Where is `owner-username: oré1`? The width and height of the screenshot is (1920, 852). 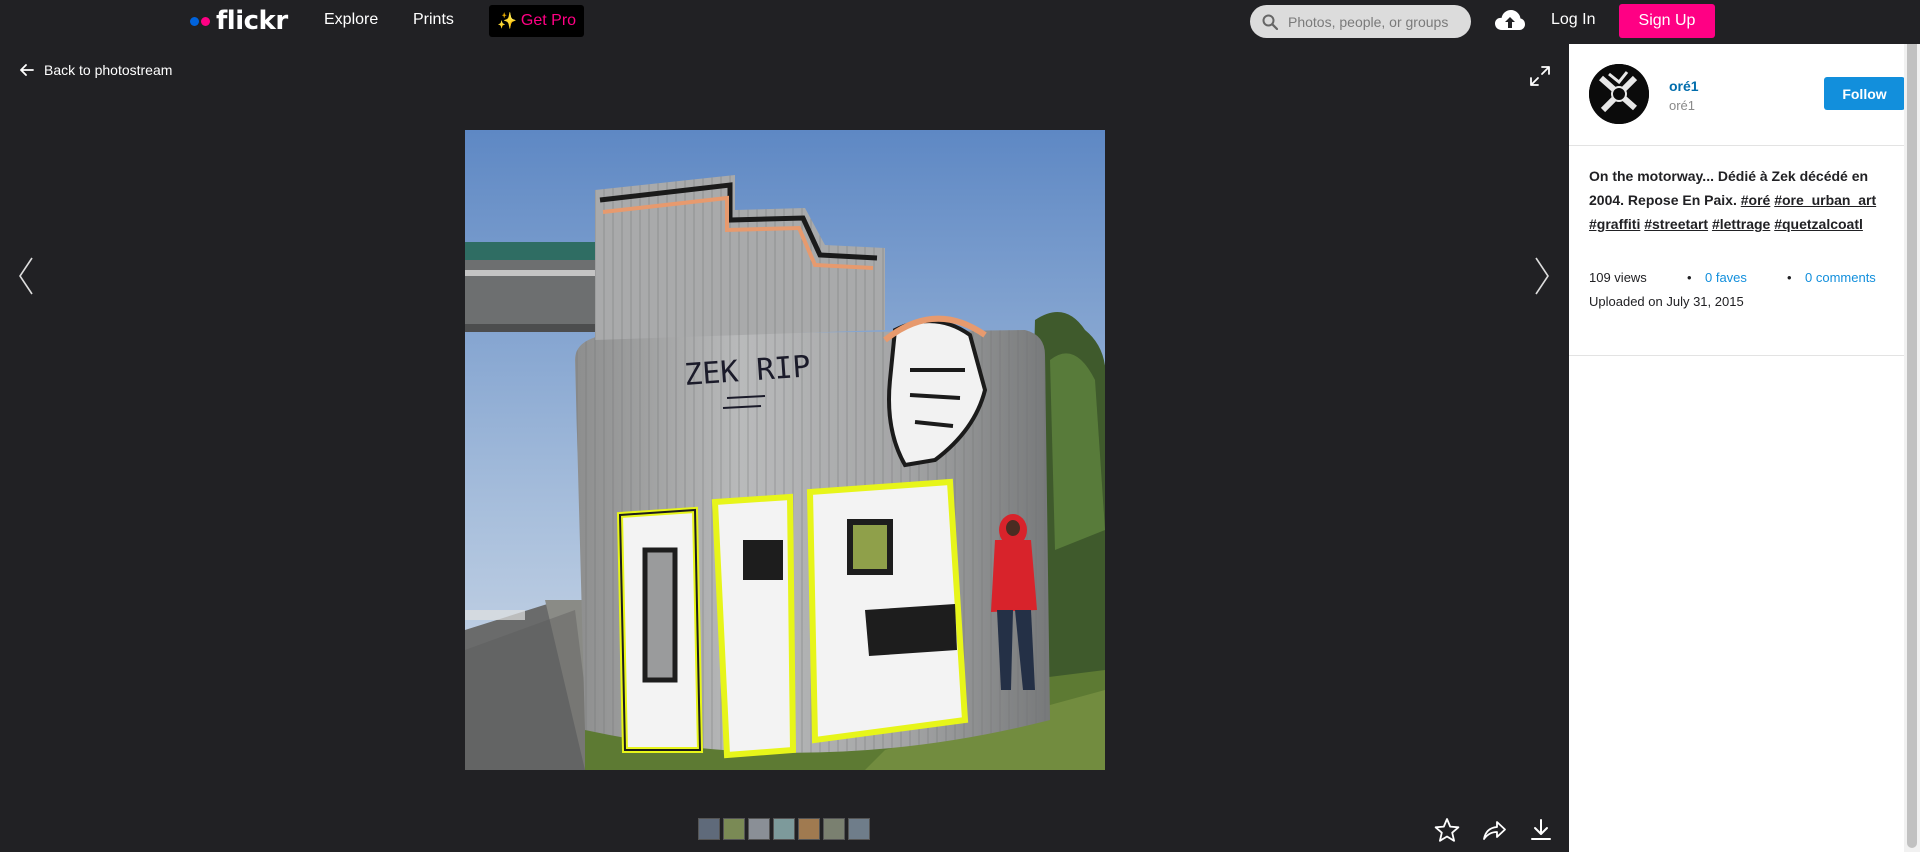 owner-username: oré1 is located at coordinates (1682, 105).